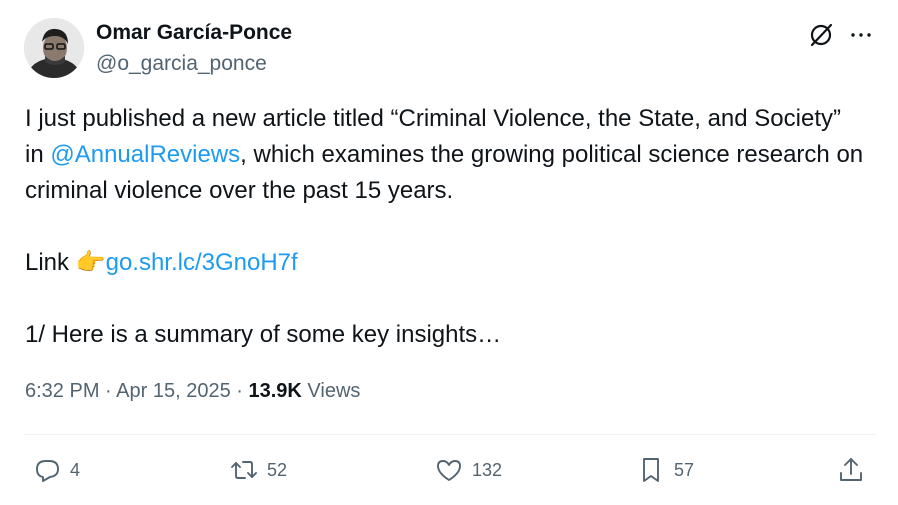 The image size is (898, 505). I want to click on more-icon, so click(861, 35).